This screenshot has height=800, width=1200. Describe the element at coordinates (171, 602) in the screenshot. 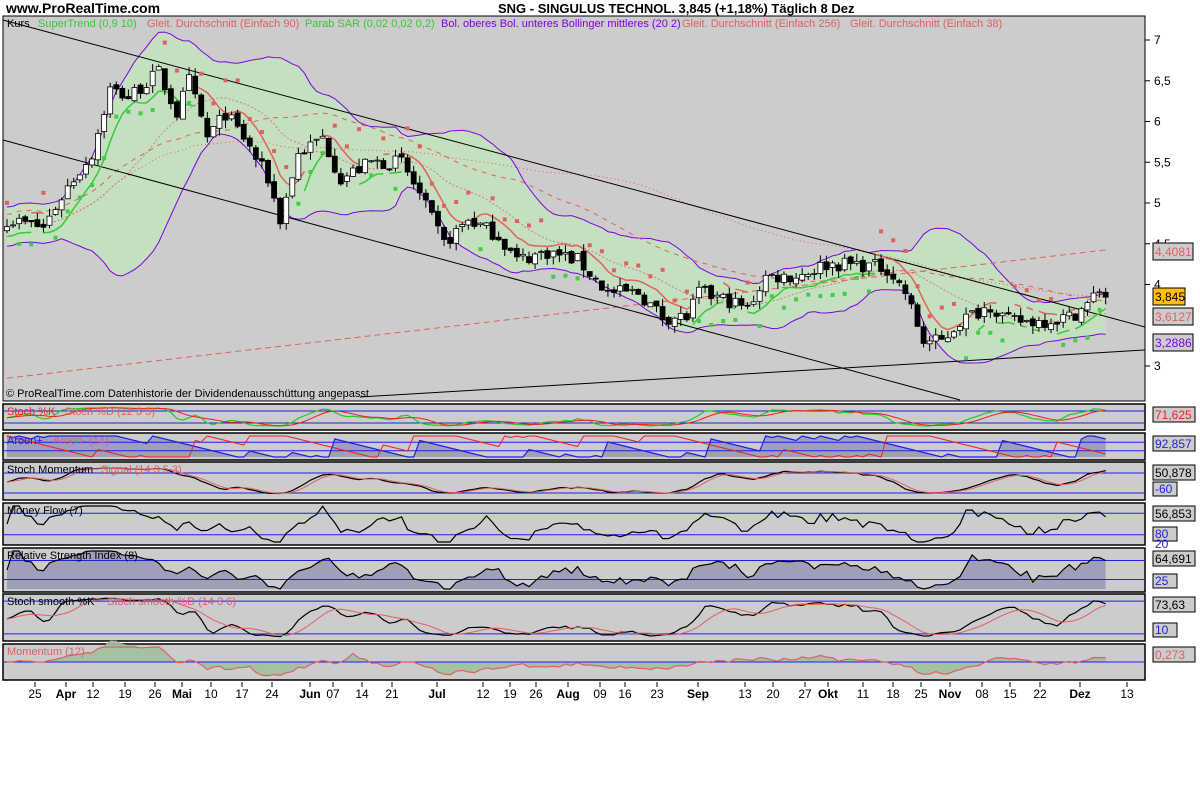

I see `indicator-label-2: Stoch smooth %D (14 3 6)` at that location.